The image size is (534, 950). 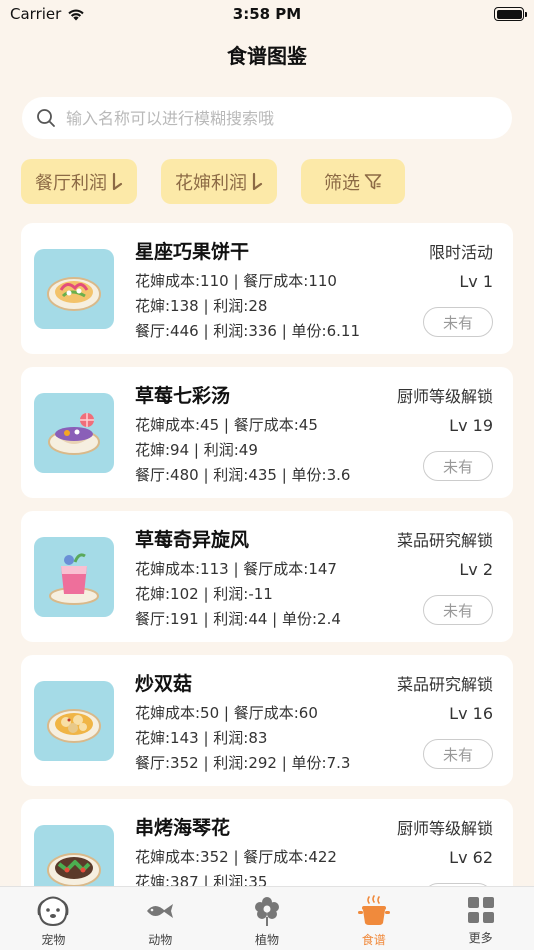 I want to click on cost-line: 花婶成本:50 | 餐厅成本:60, so click(x=226, y=713).